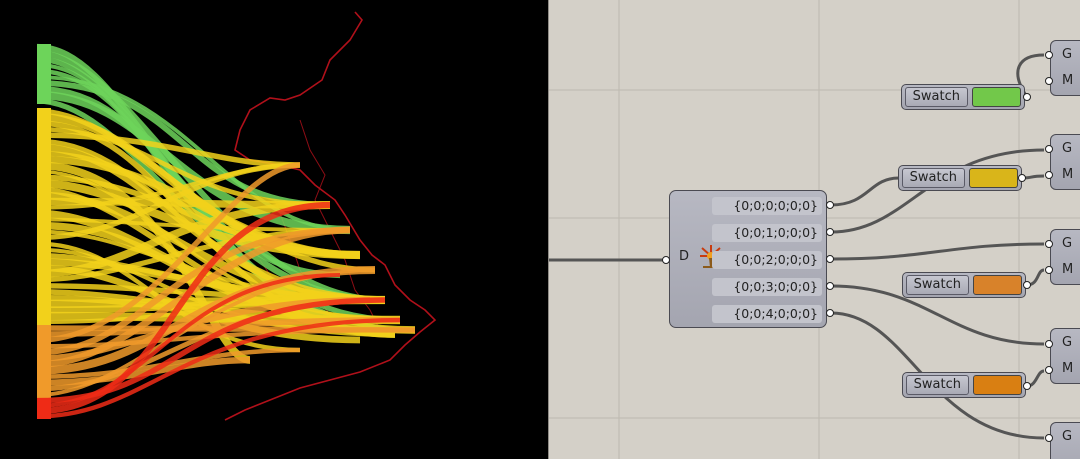 The width and height of the screenshot is (1080, 459). What do you see at coordinates (767, 260) in the screenshot?
I see `output-2: {0;0;2;0;0;0}` at bounding box center [767, 260].